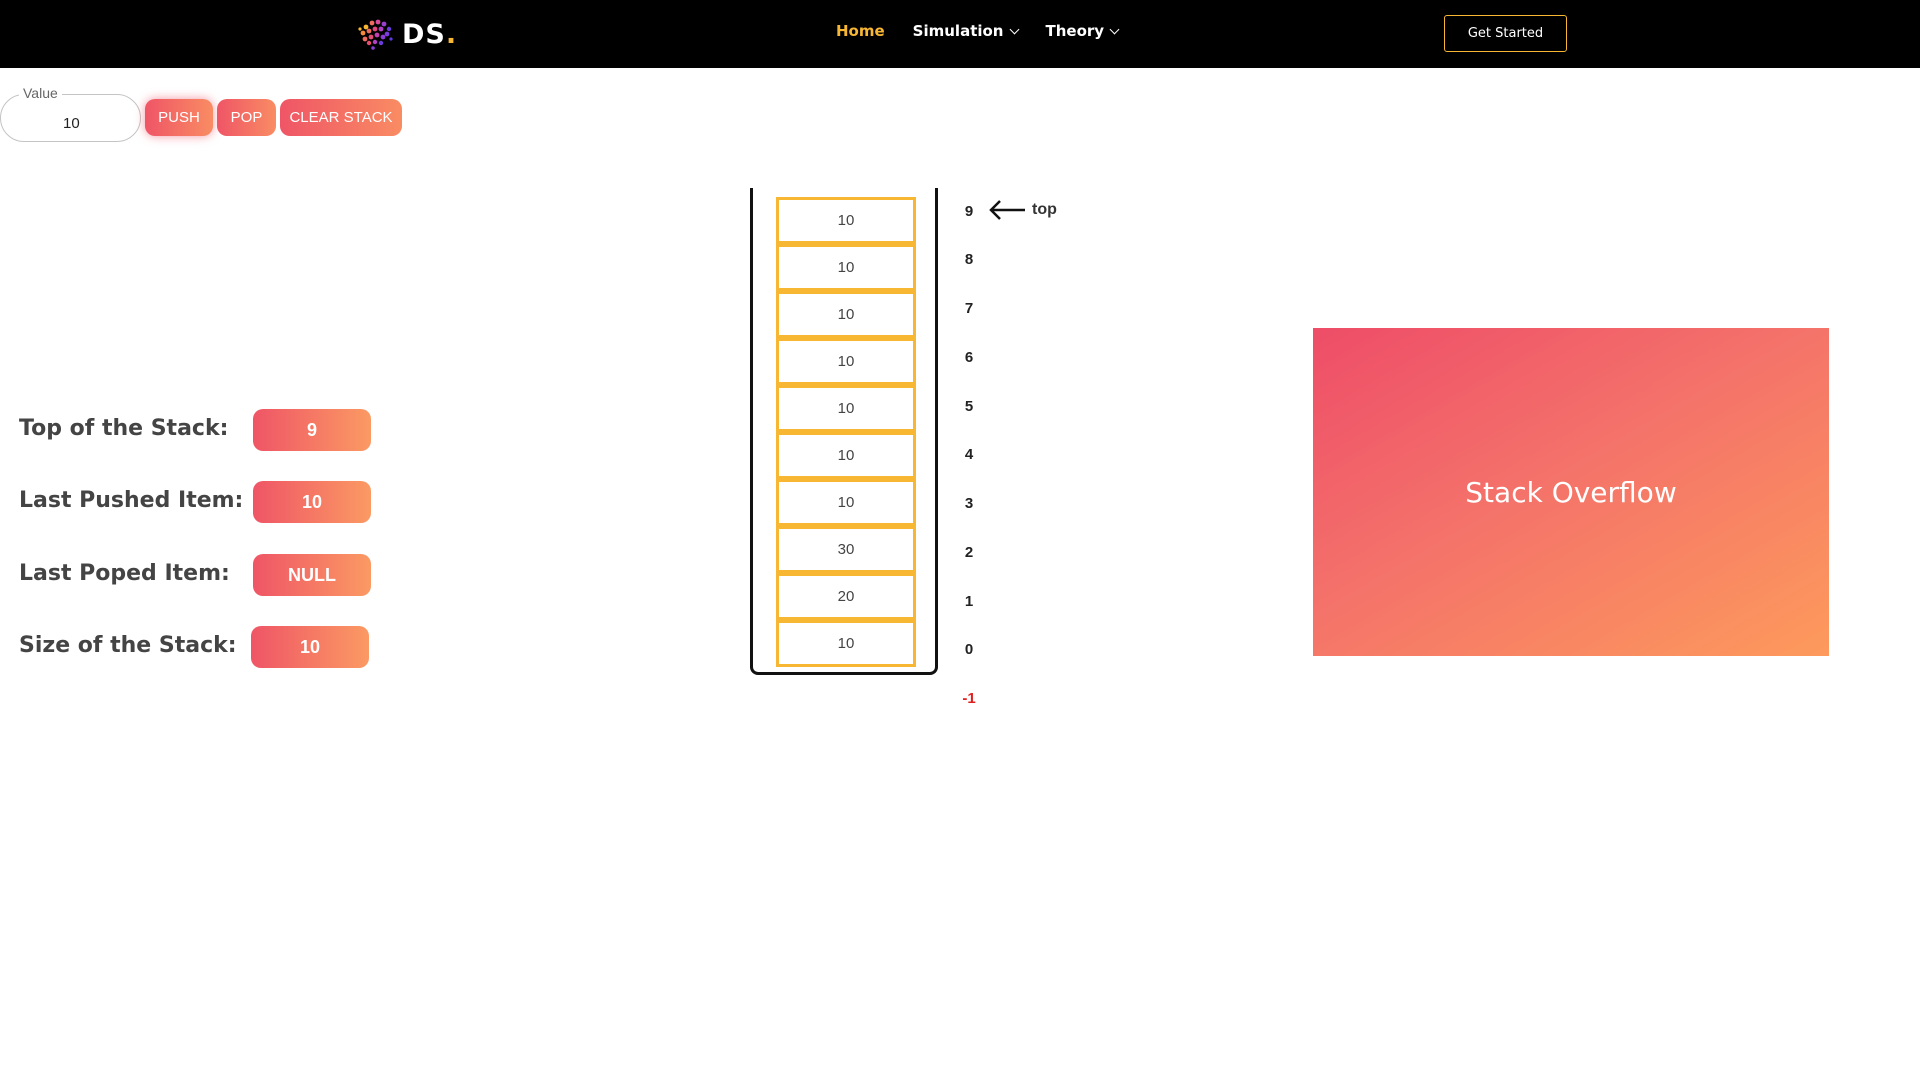 The image size is (1920, 1080). I want to click on stack-index: 4, so click(969, 454).